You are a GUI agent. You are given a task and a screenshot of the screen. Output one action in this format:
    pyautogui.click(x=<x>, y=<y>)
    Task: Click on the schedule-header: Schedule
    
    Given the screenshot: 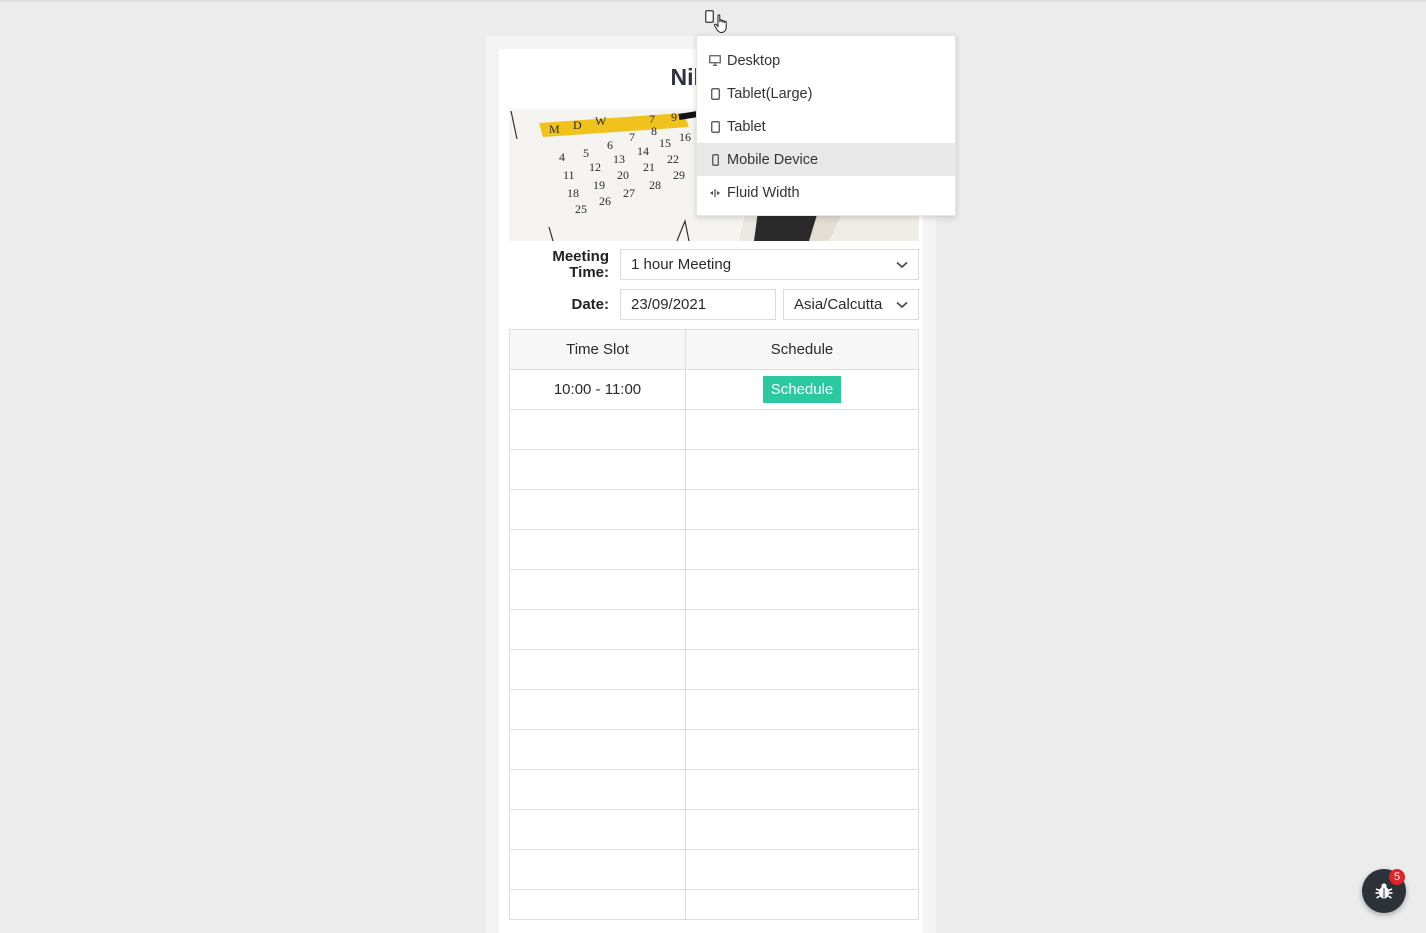 What is the action you would take?
    pyautogui.click(x=802, y=349)
    